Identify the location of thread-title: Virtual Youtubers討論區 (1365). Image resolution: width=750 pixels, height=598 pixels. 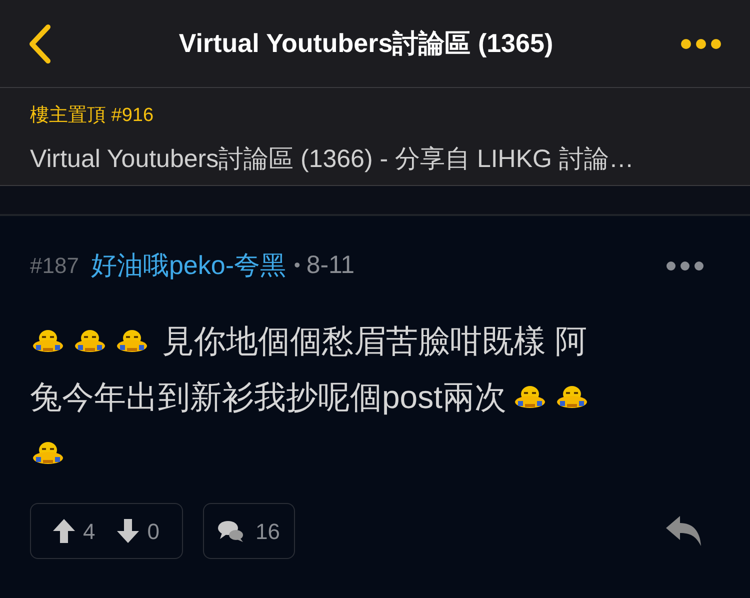
(366, 43).